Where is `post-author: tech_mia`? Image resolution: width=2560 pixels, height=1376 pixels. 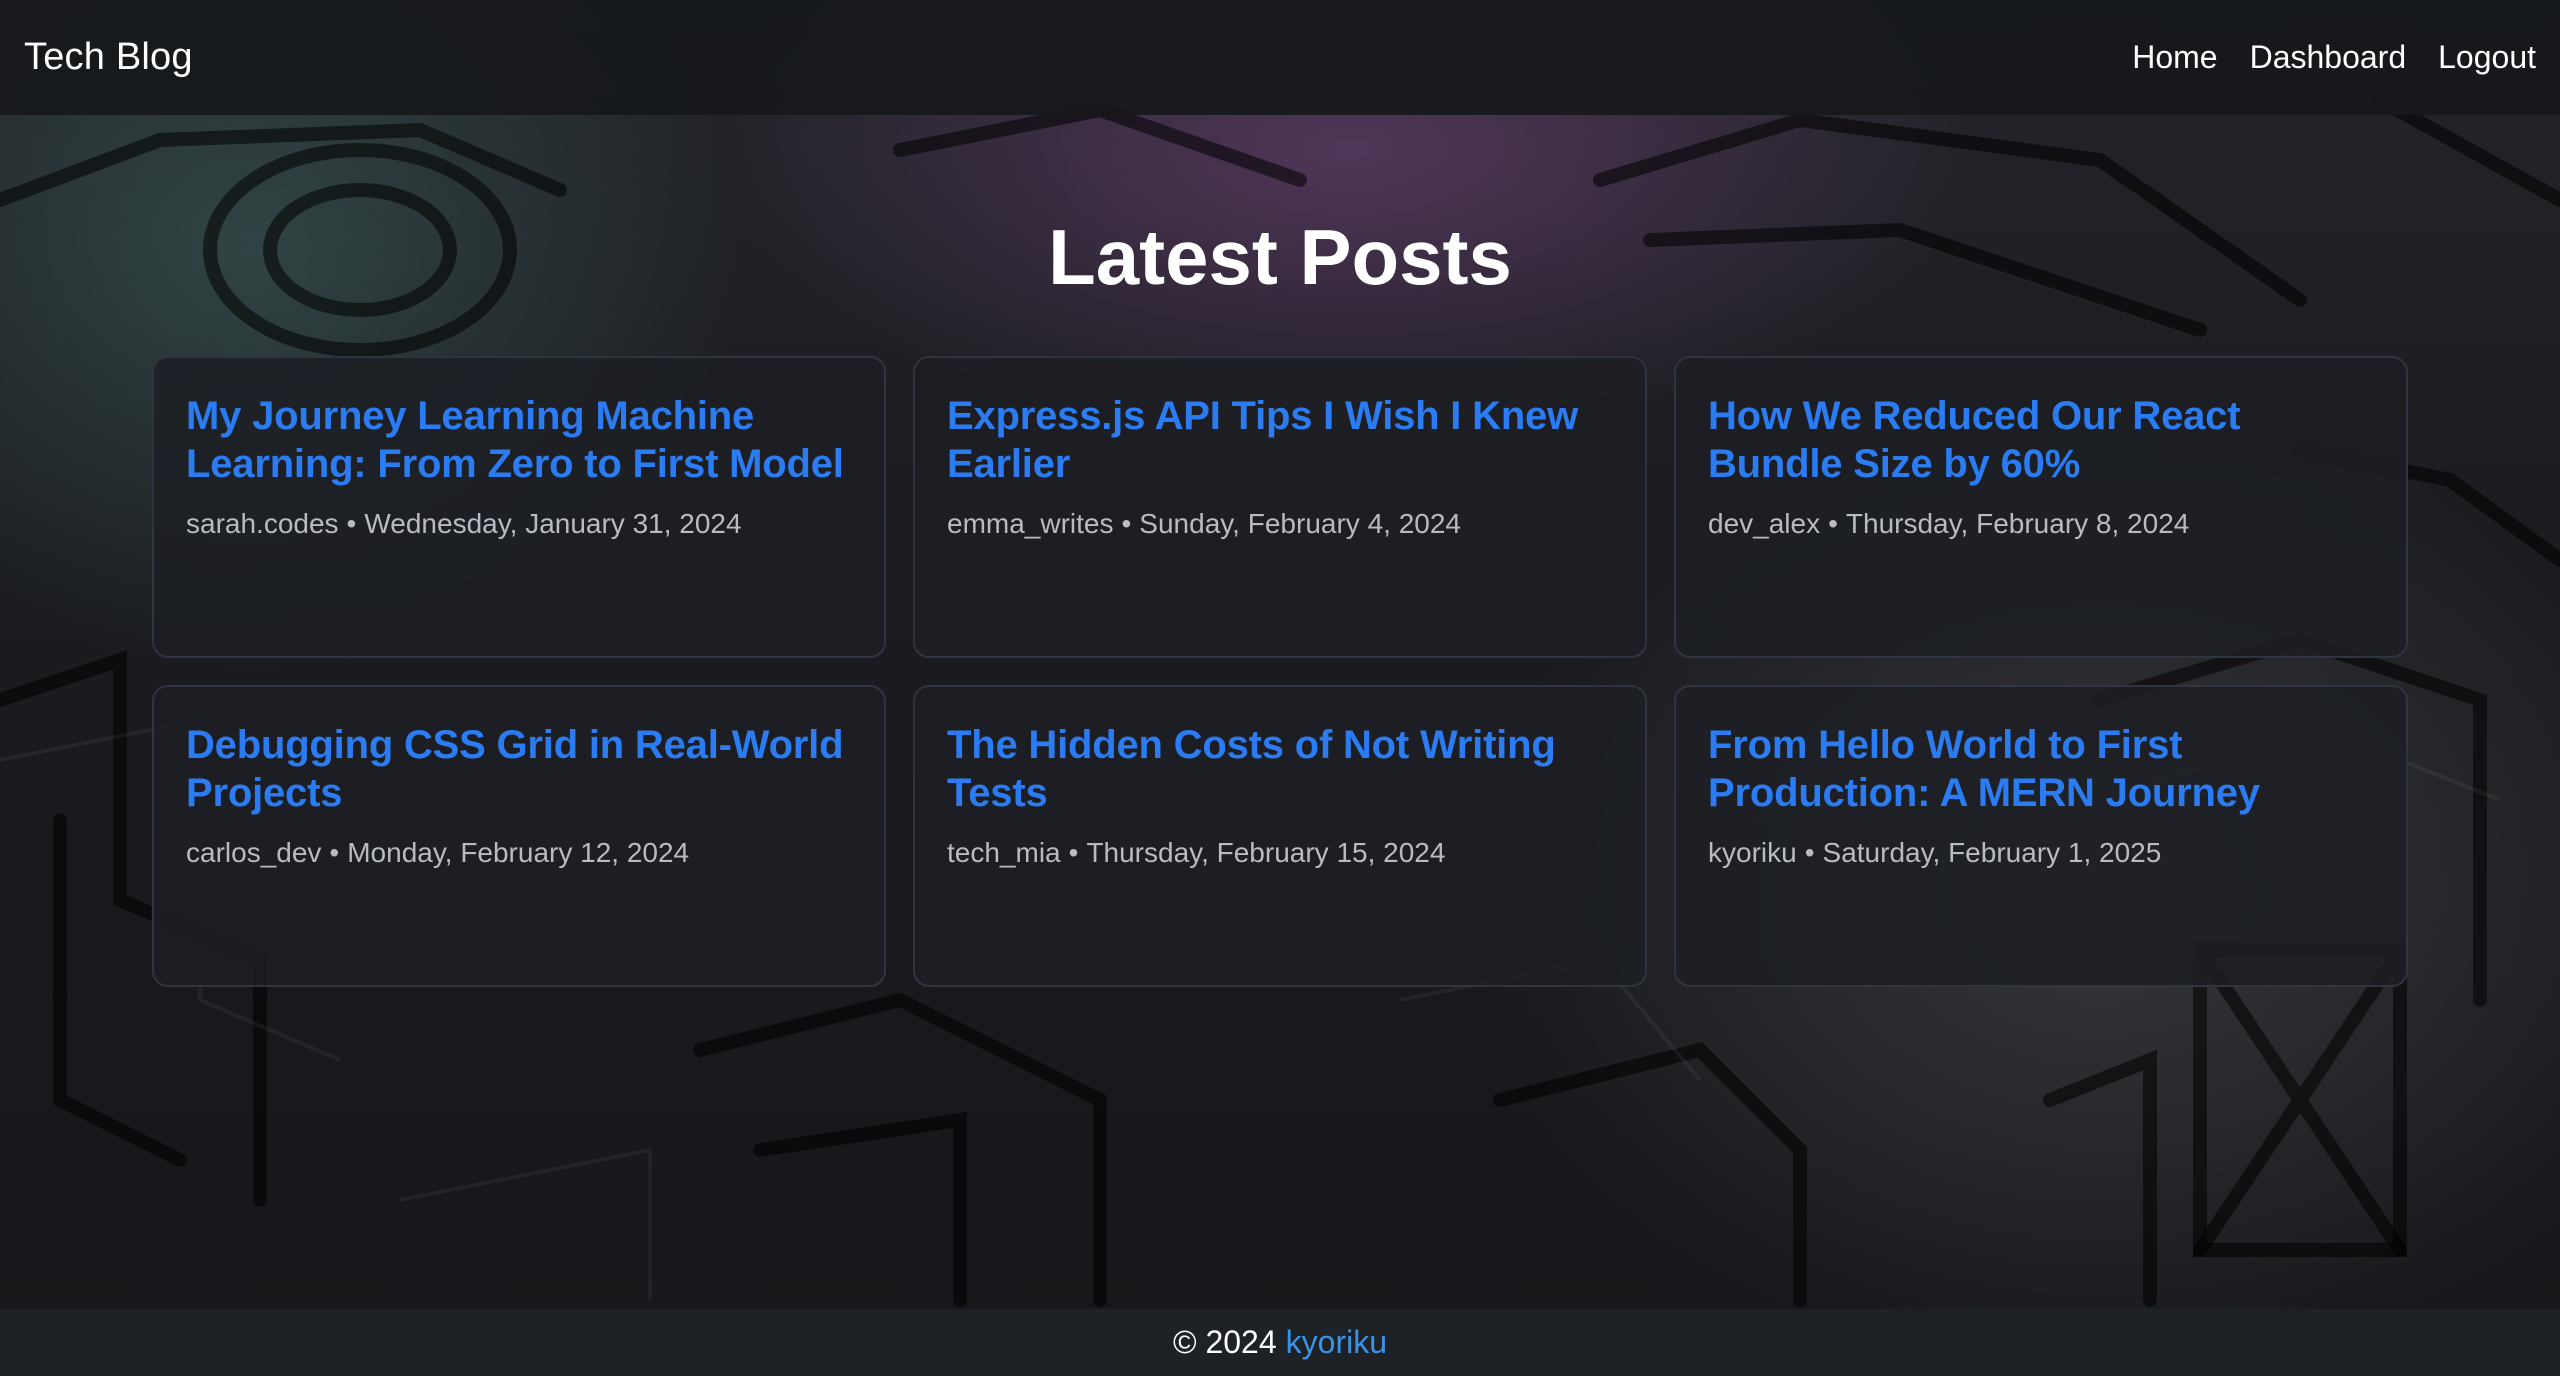
post-author: tech_mia is located at coordinates (1004, 852).